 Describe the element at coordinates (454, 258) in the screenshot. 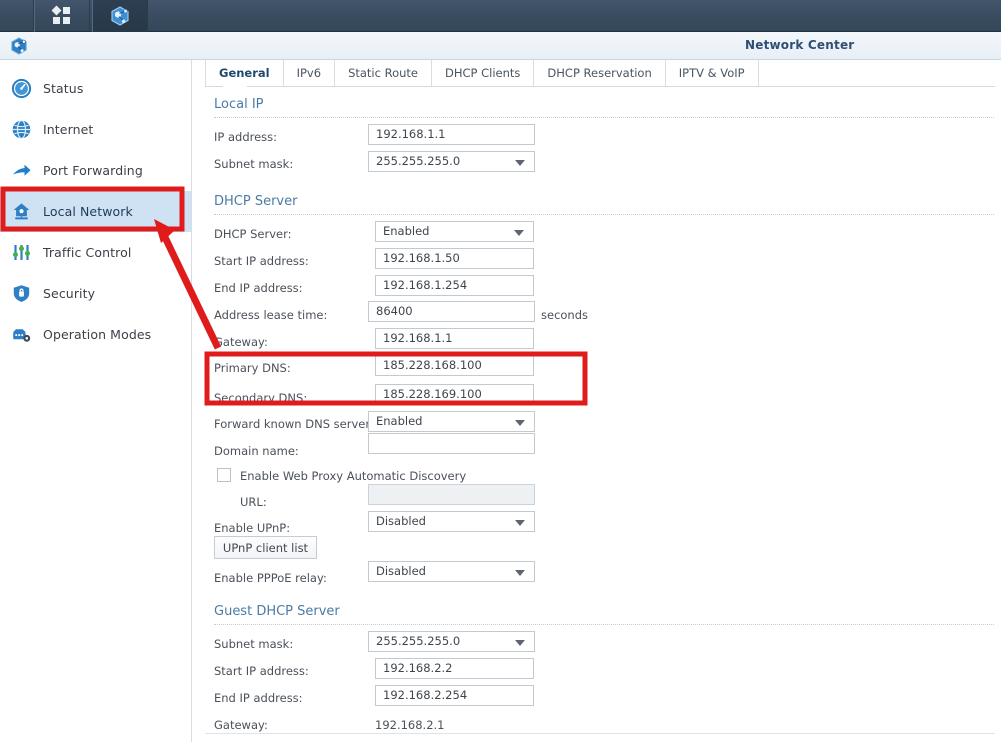

I see `start-ip-input: 192.168.1.50` at that location.